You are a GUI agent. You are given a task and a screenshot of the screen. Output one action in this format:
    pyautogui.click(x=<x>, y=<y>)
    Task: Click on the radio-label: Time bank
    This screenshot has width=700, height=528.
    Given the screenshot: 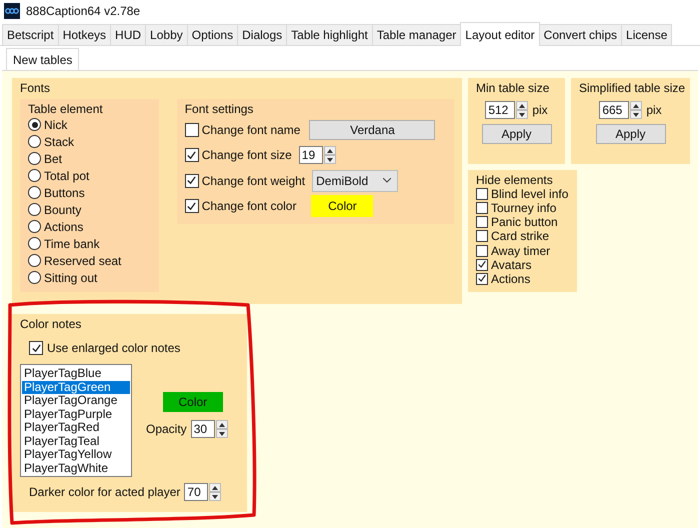 What is the action you would take?
    pyautogui.click(x=72, y=243)
    